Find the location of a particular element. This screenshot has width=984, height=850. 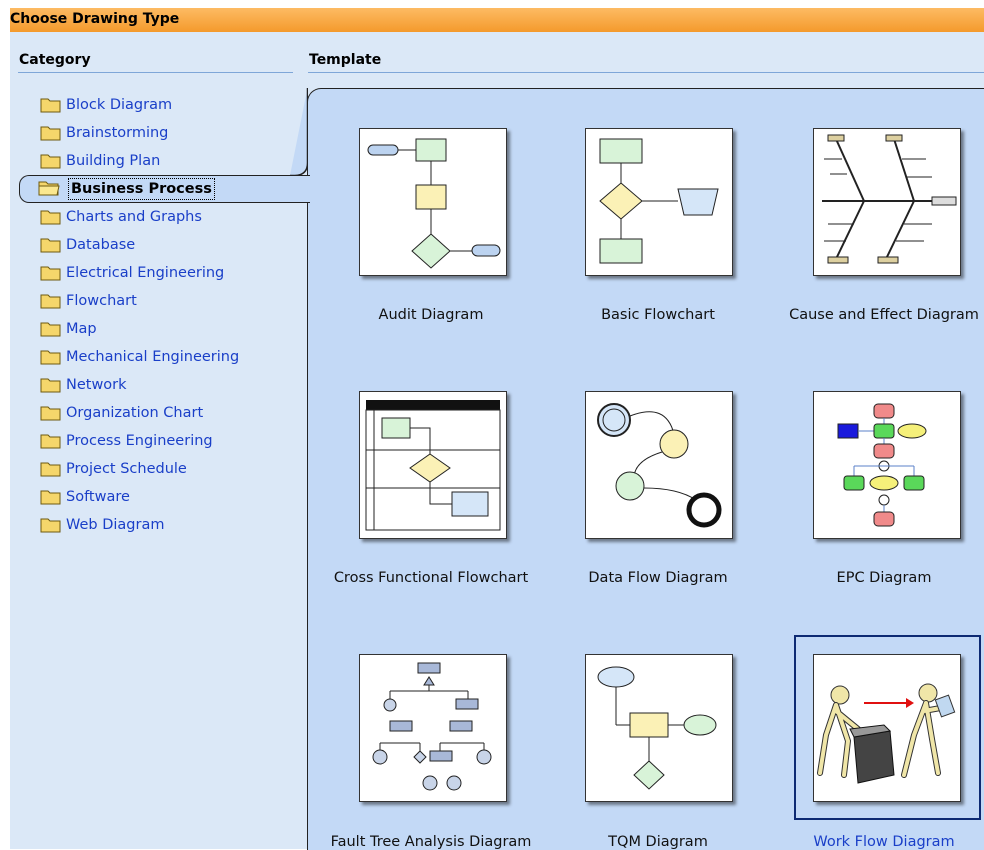

cross-functional-icon is located at coordinates (433, 465).